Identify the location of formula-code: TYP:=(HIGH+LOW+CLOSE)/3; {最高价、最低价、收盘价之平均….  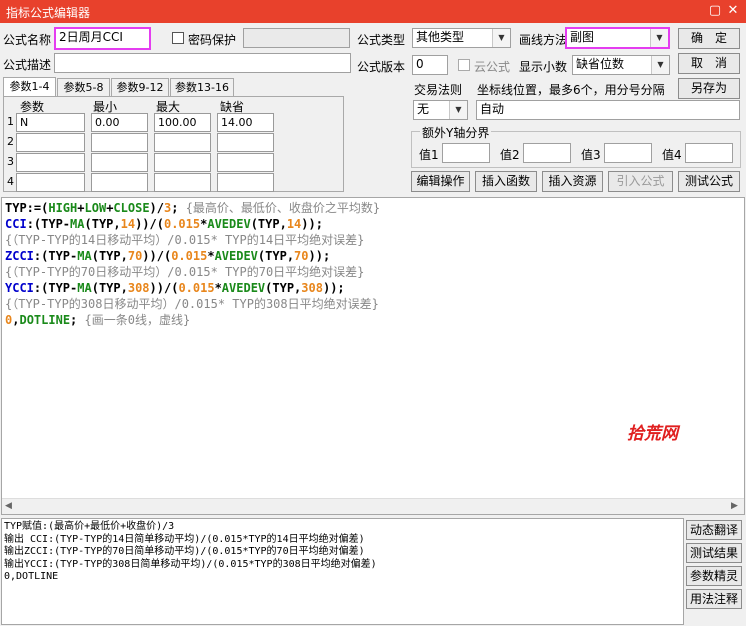
(192, 264).